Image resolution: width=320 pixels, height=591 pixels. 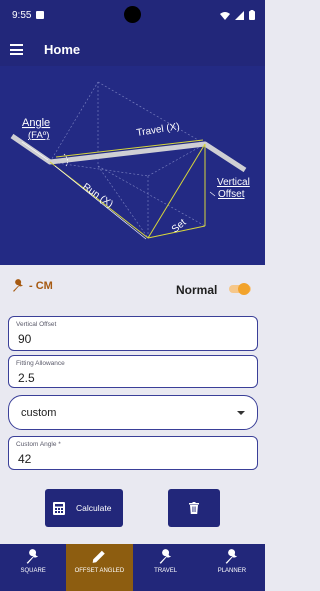 I want to click on nav-planner: PLANNER, so click(x=232, y=567).